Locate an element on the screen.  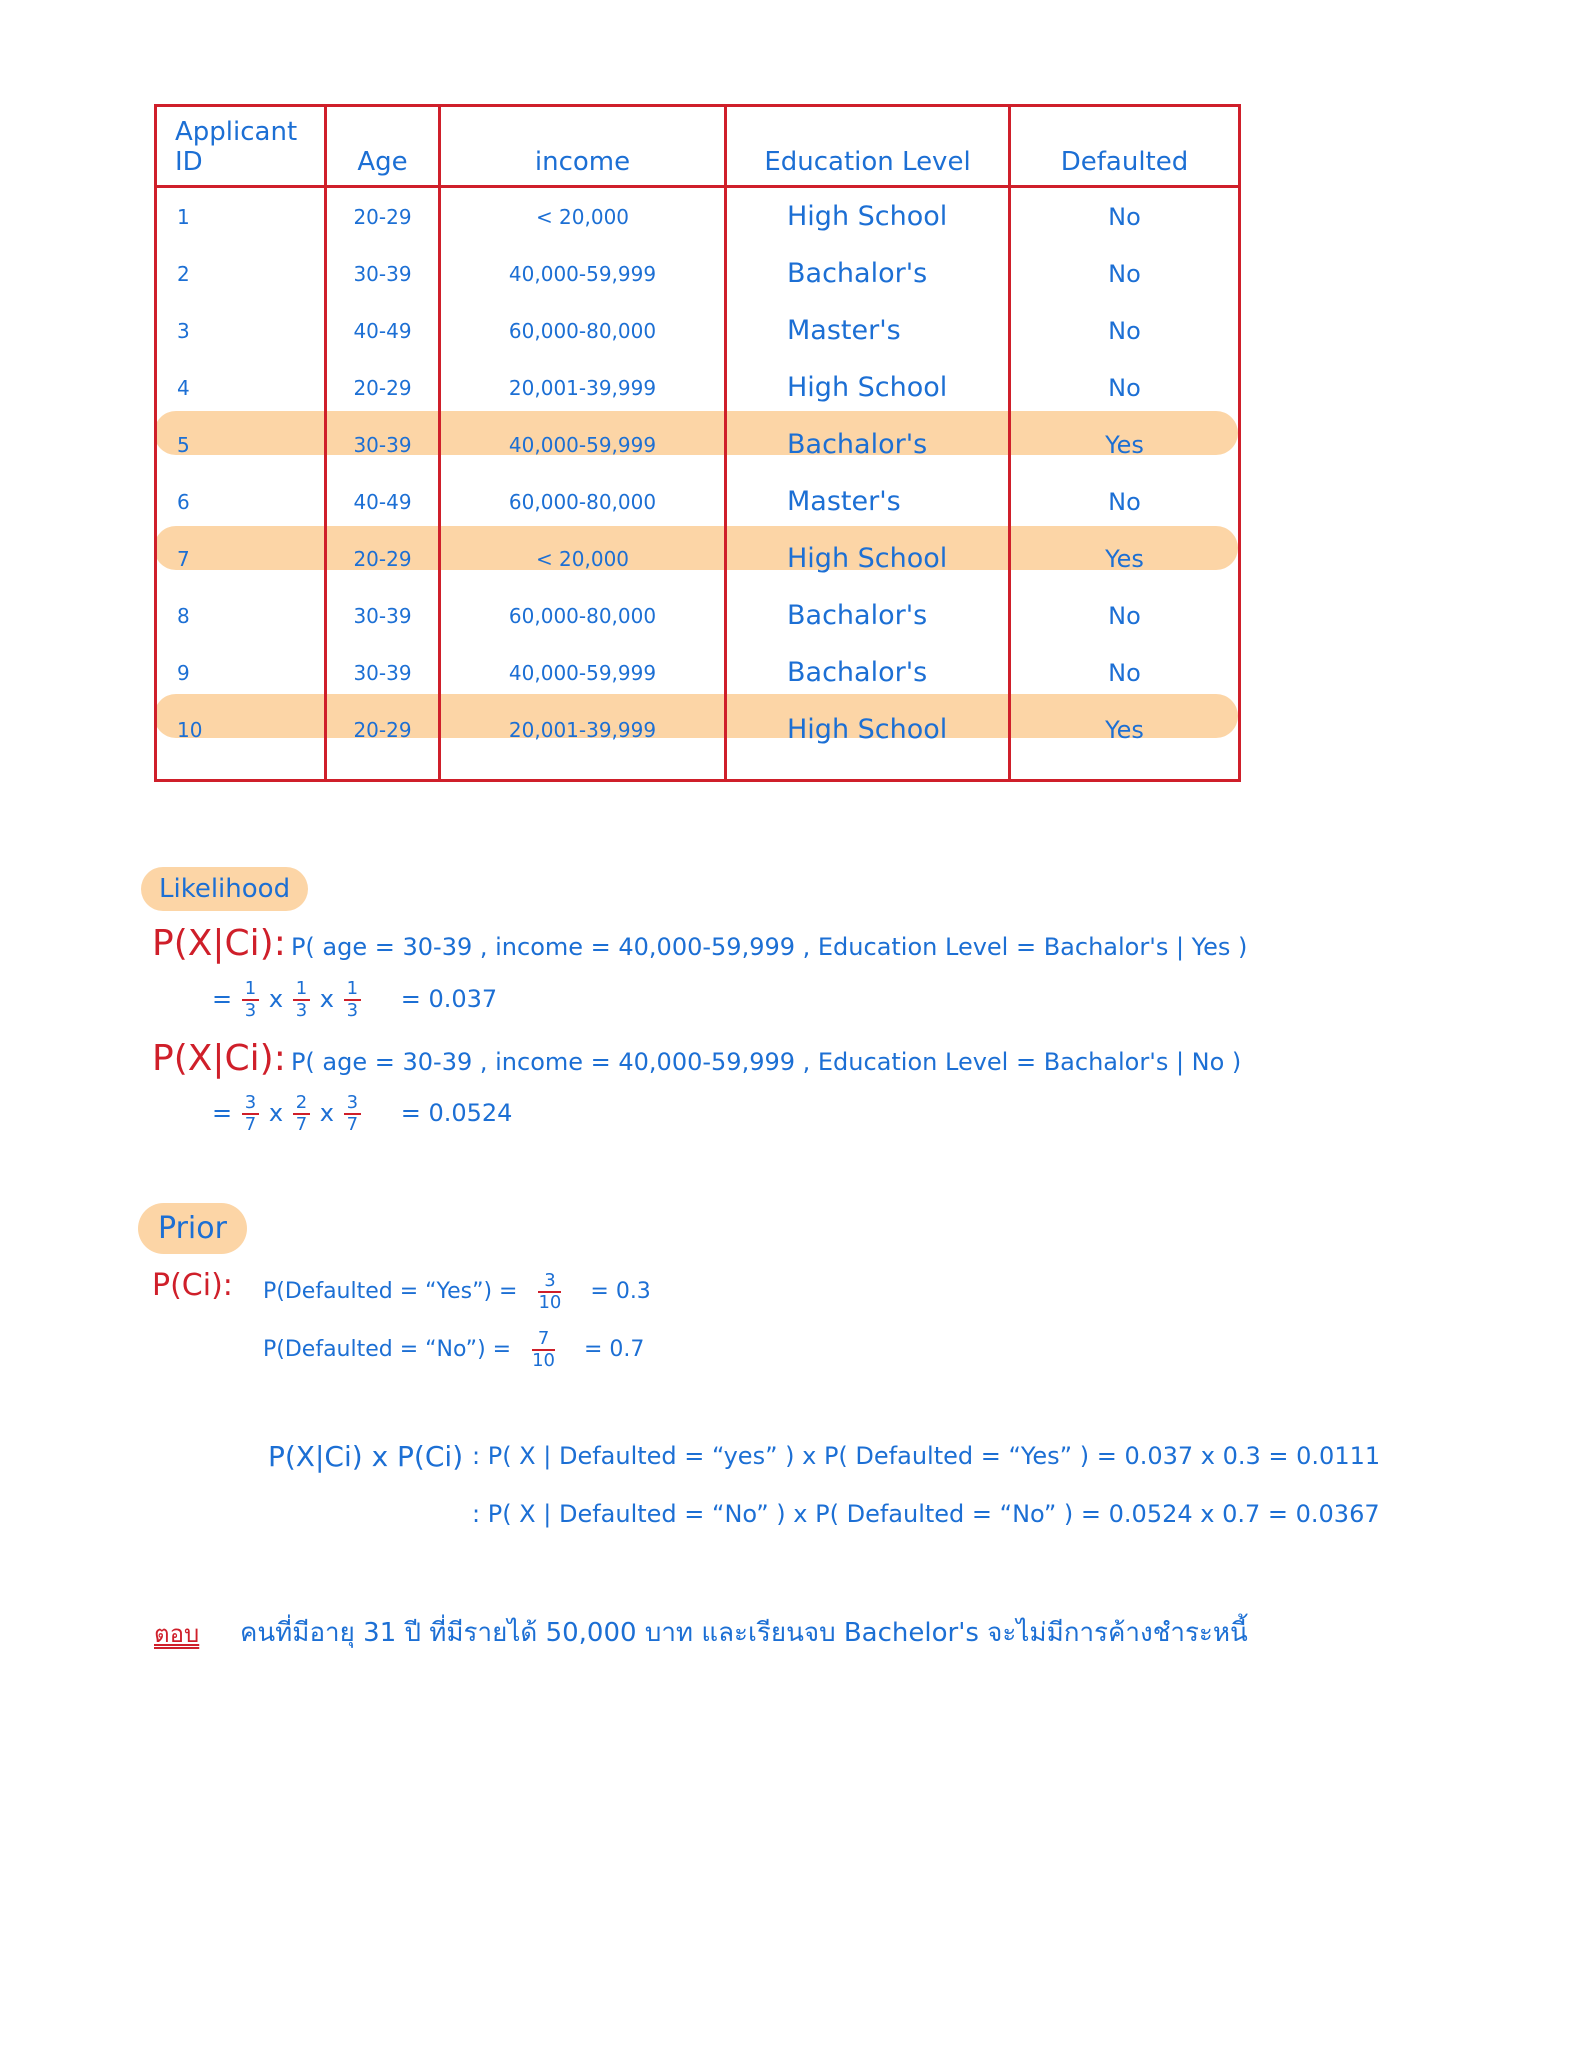
header-defaulted: Defaulted is located at coordinates (1124, 146).